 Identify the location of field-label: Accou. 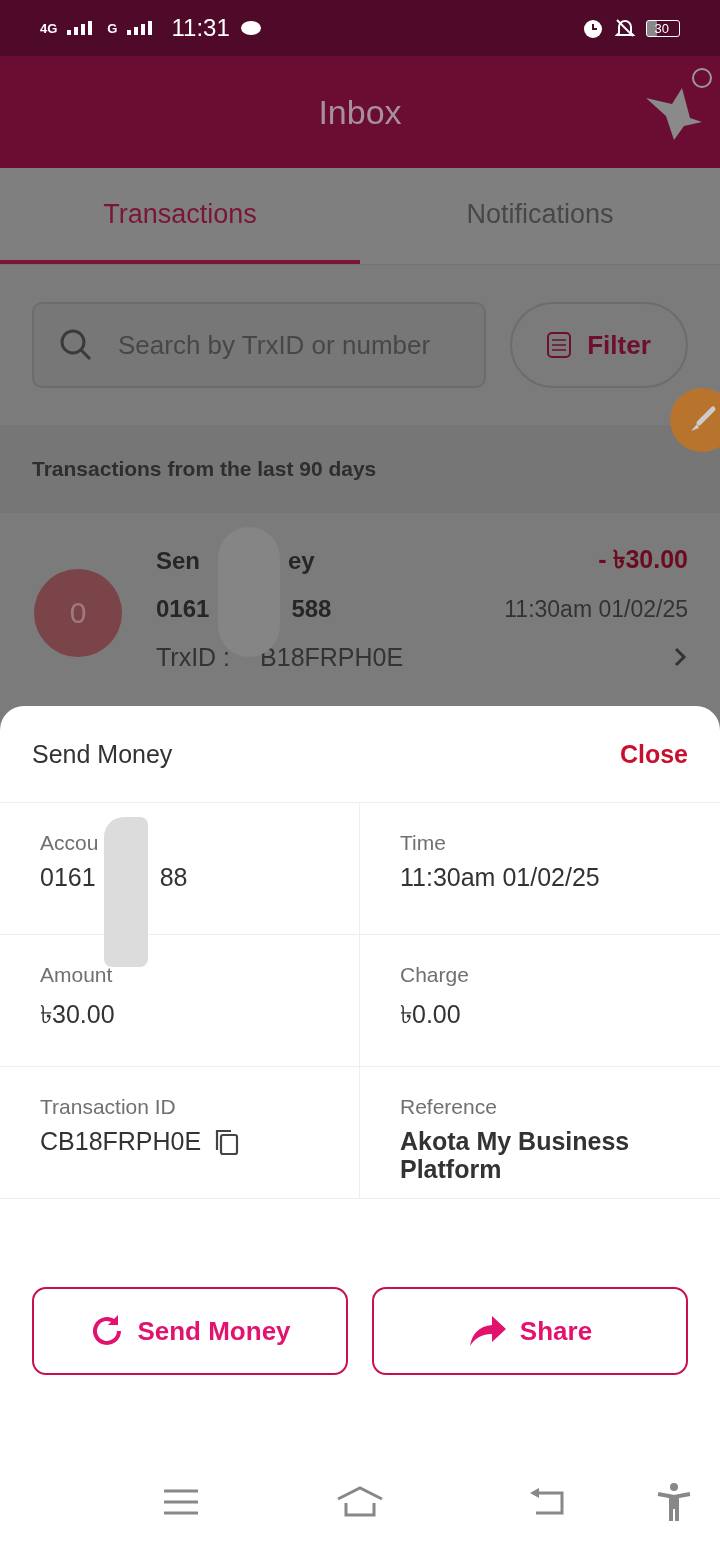
(70, 843).